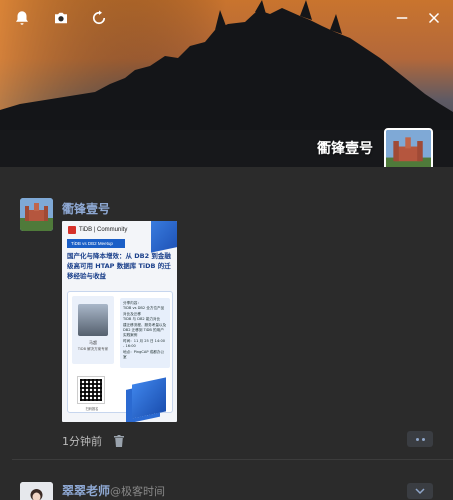 This screenshot has width=453, height=500. I want to click on minimize-icon, so click(402, 18).